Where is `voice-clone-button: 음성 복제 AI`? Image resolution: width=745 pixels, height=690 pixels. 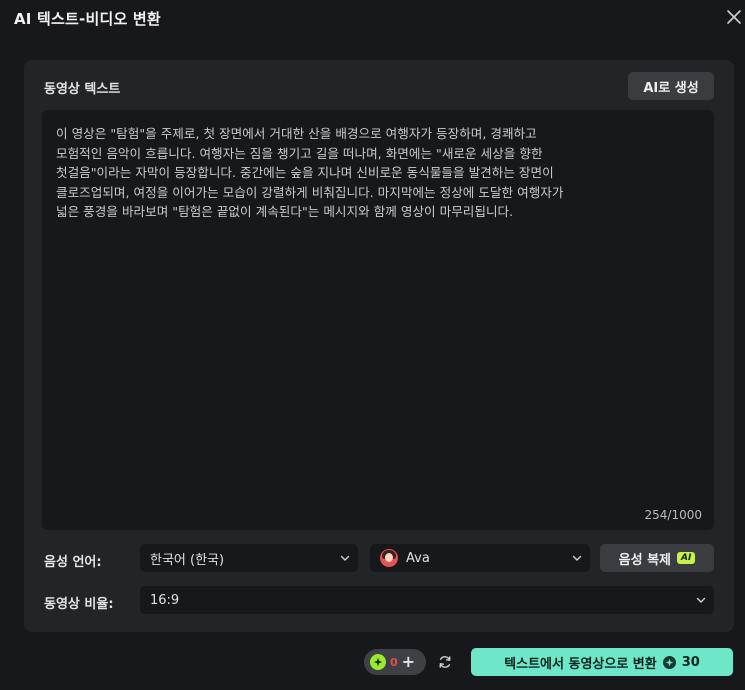
voice-clone-button: 음성 복제 AI is located at coordinates (657, 558).